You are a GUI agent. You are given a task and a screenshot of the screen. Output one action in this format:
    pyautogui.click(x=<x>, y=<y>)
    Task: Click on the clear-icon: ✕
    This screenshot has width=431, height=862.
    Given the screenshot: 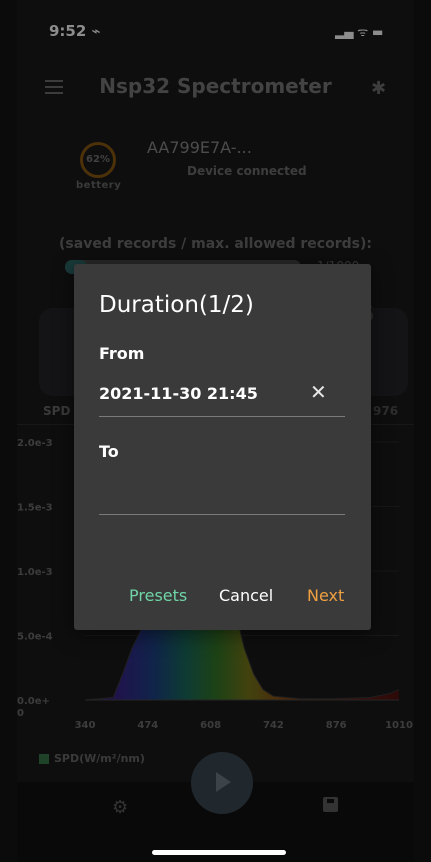 What is the action you would take?
    pyautogui.click(x=318, y=392)
    